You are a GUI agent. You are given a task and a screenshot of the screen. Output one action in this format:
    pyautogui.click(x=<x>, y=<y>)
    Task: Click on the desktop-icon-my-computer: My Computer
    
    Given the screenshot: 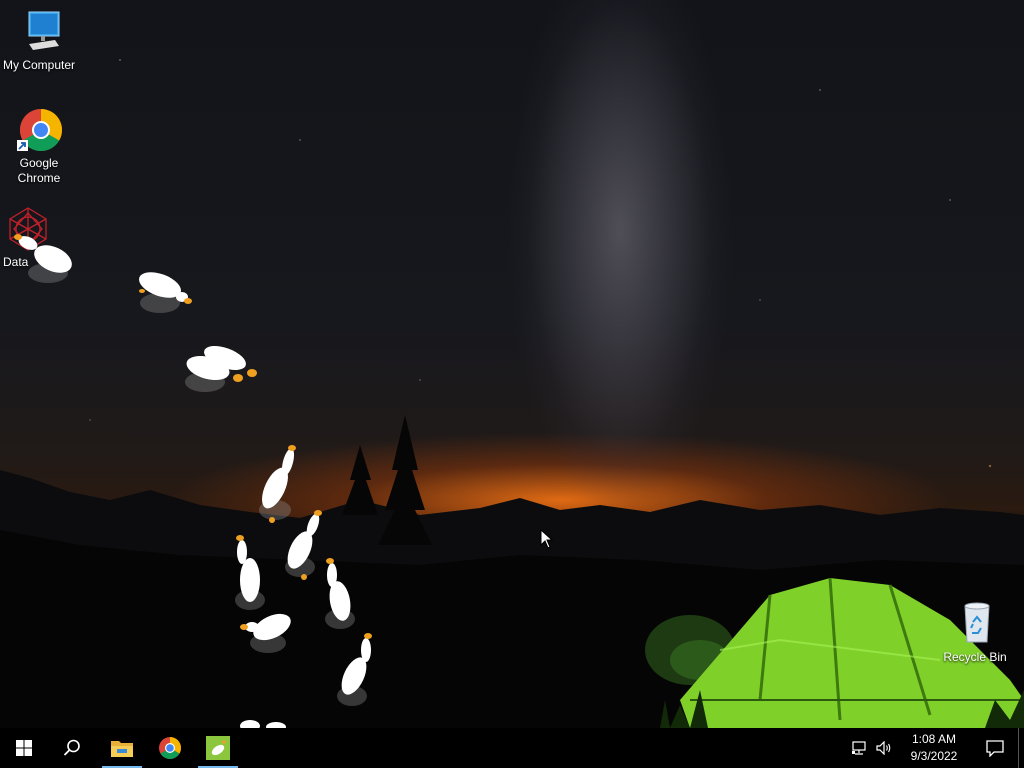 What is the action you would take?
    pyautogui.click(x=39, y=40)
    